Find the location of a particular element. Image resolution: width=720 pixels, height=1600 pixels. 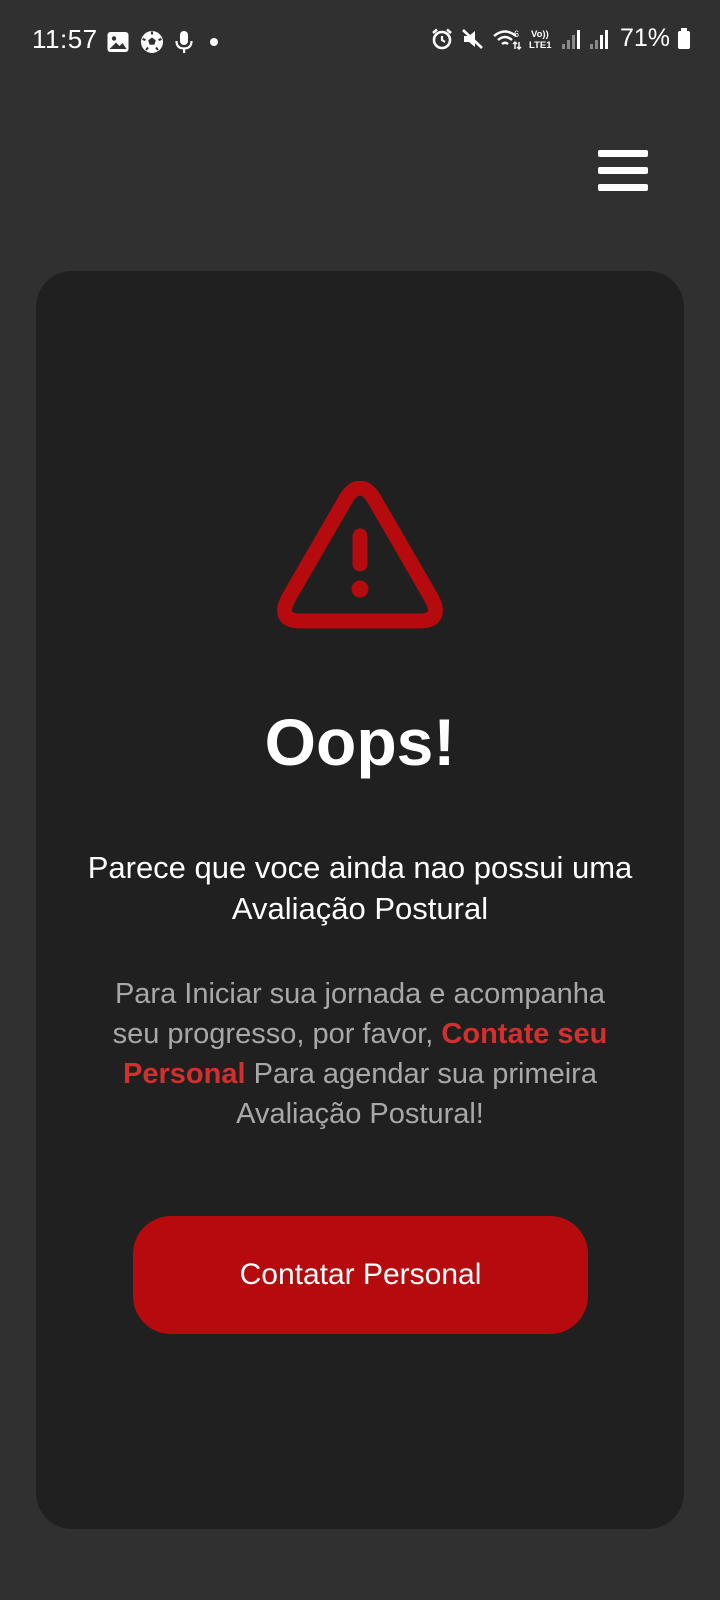

soccer-ball-icon is located at coordinates (152, 42).